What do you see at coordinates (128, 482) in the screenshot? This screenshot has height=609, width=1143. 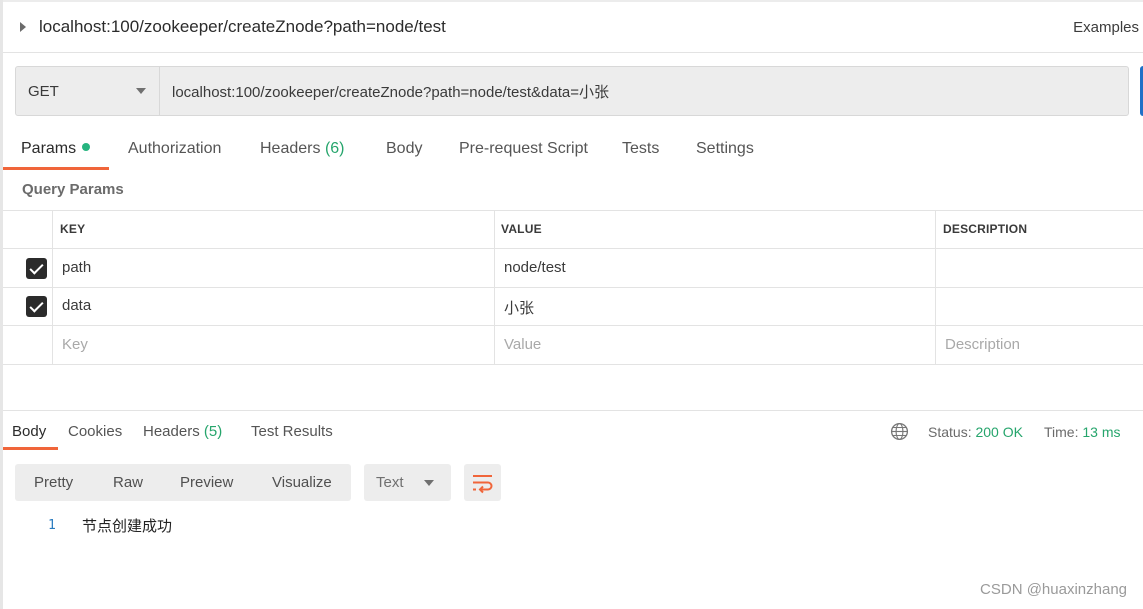 I see `raw-button: Raw` at bounding box center [128, 482].